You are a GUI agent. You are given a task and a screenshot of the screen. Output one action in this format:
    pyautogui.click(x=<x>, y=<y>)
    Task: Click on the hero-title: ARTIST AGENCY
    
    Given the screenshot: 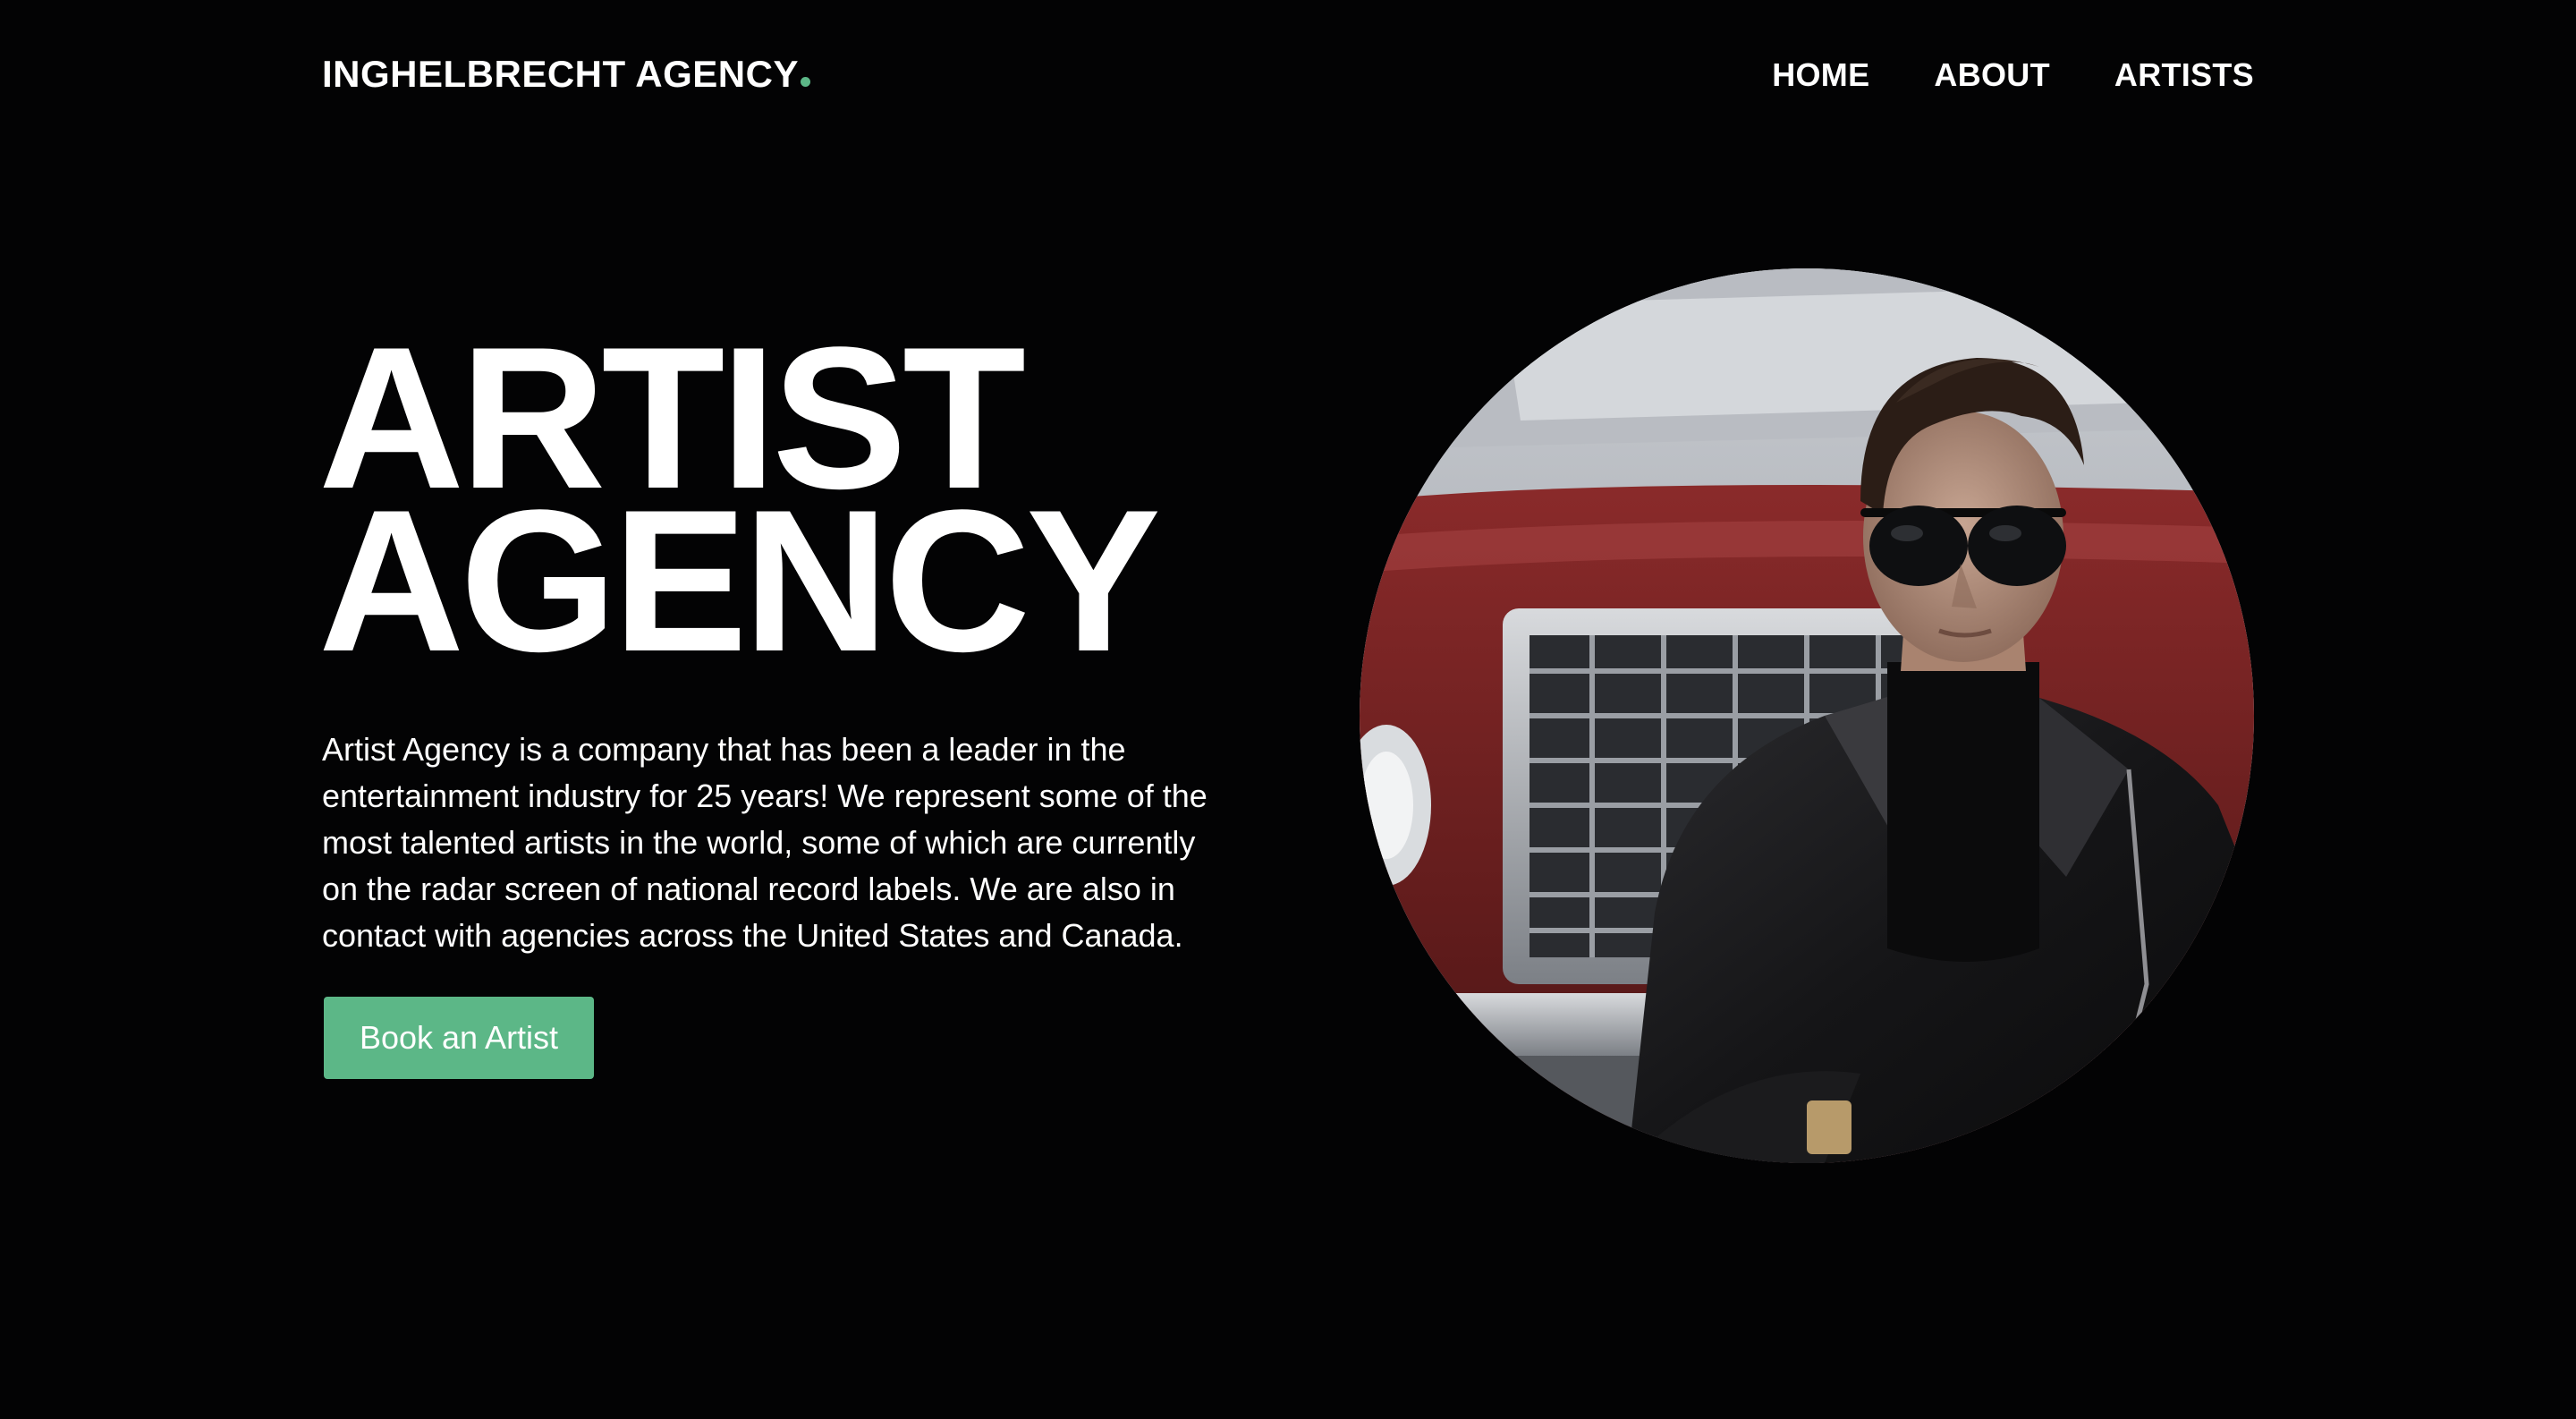 What is the action you would take?
    pyautogui.click(x=739, y=505)
    